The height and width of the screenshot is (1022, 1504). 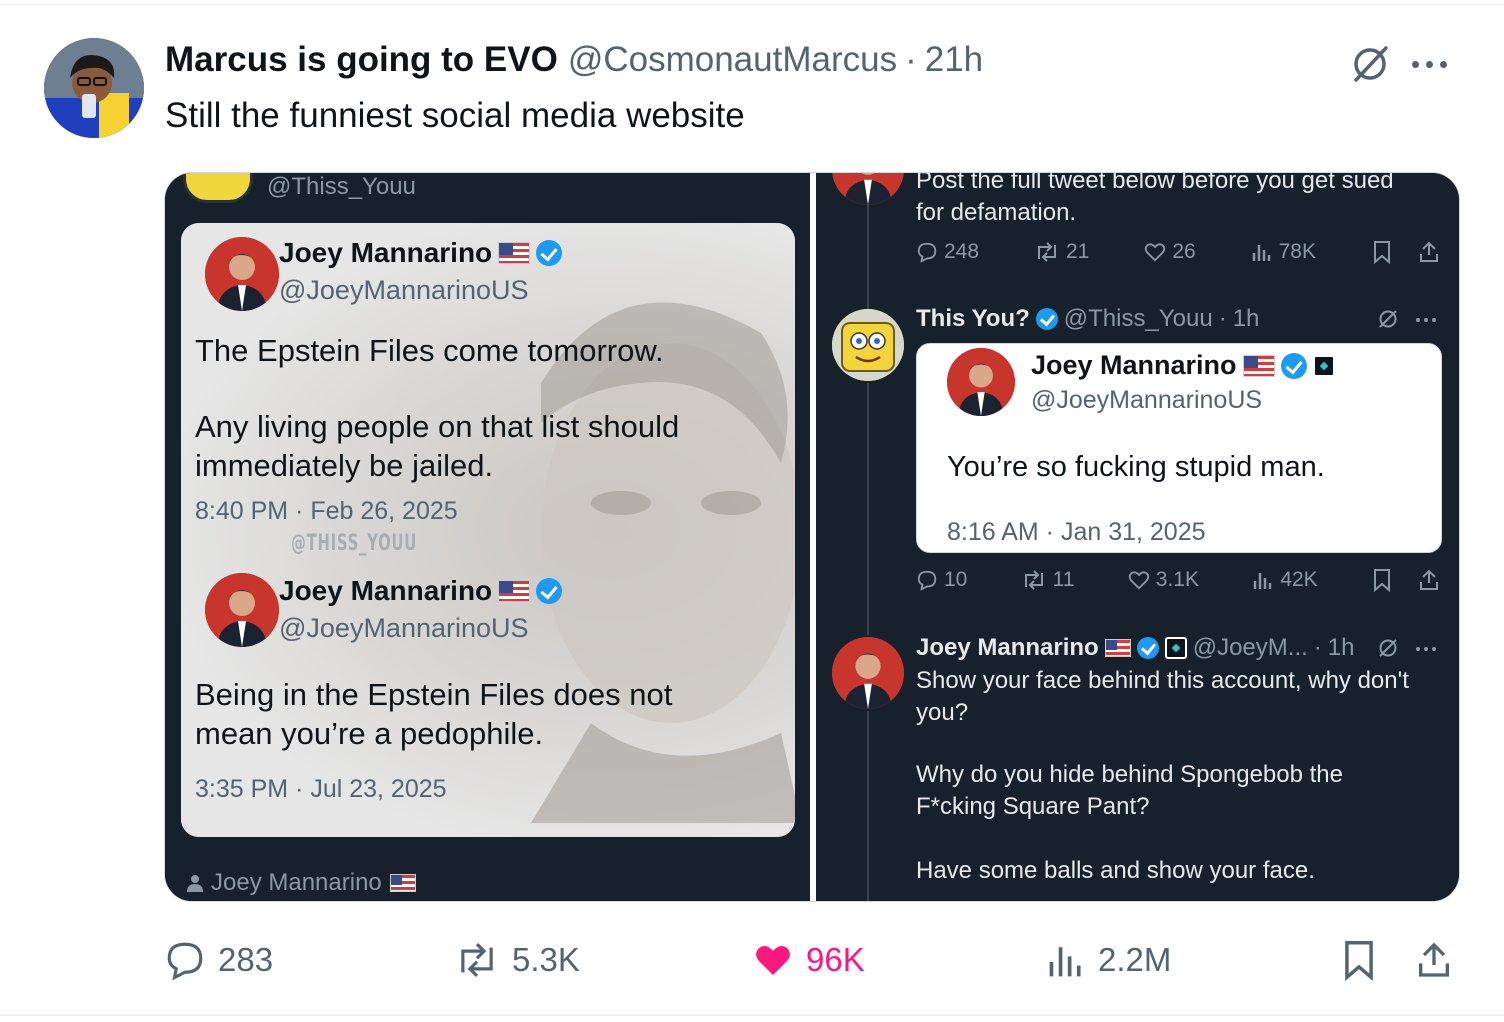 What do you see at coordinates (973, 318) in the screenshot?
I see `reply-name: This You?` at bounding box center [973, 318].